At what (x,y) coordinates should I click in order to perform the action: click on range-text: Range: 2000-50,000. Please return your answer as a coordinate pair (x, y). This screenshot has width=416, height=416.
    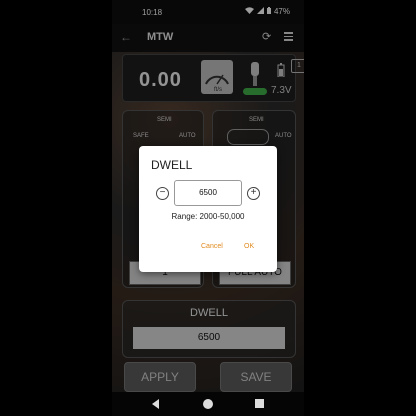
    Looking at the image, I should click on (208, 216).